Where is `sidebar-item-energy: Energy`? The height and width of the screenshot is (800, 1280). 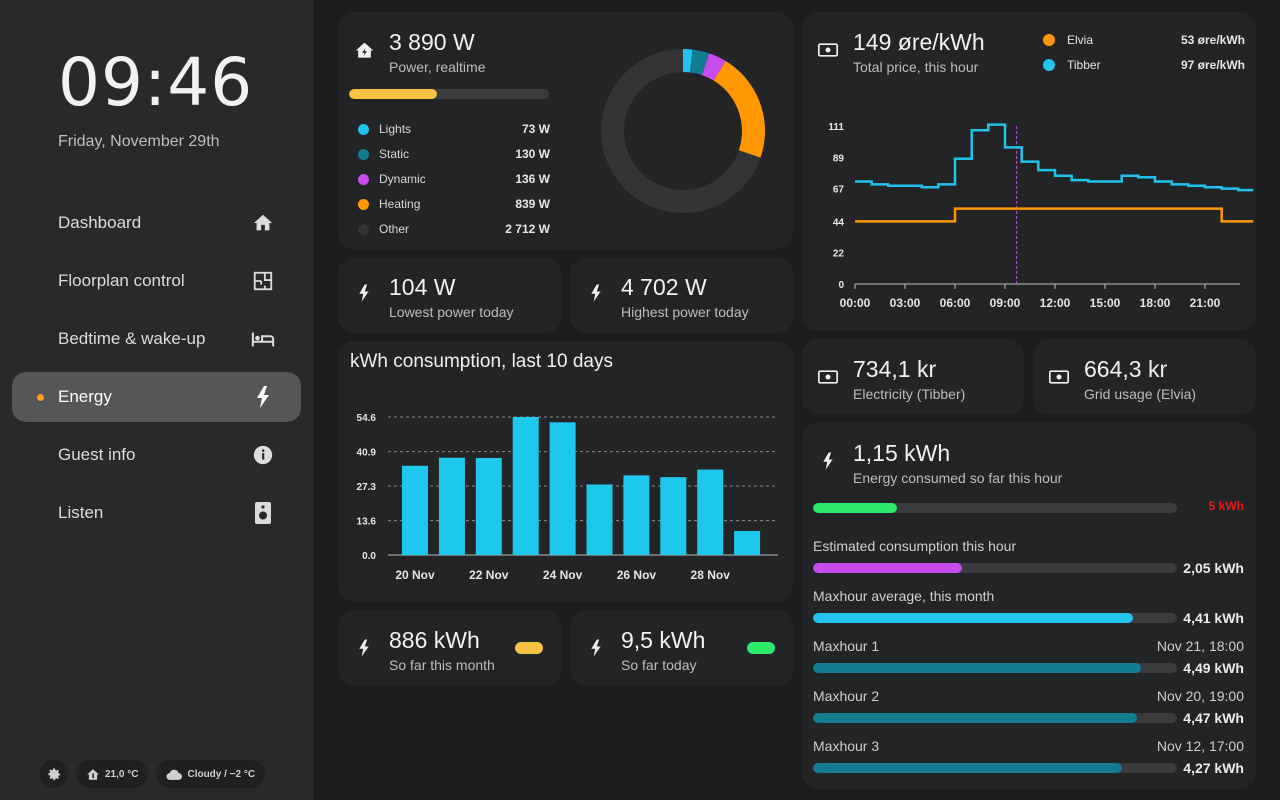
sidebar-item-energy: Energy is located at coordinates (156, 397).